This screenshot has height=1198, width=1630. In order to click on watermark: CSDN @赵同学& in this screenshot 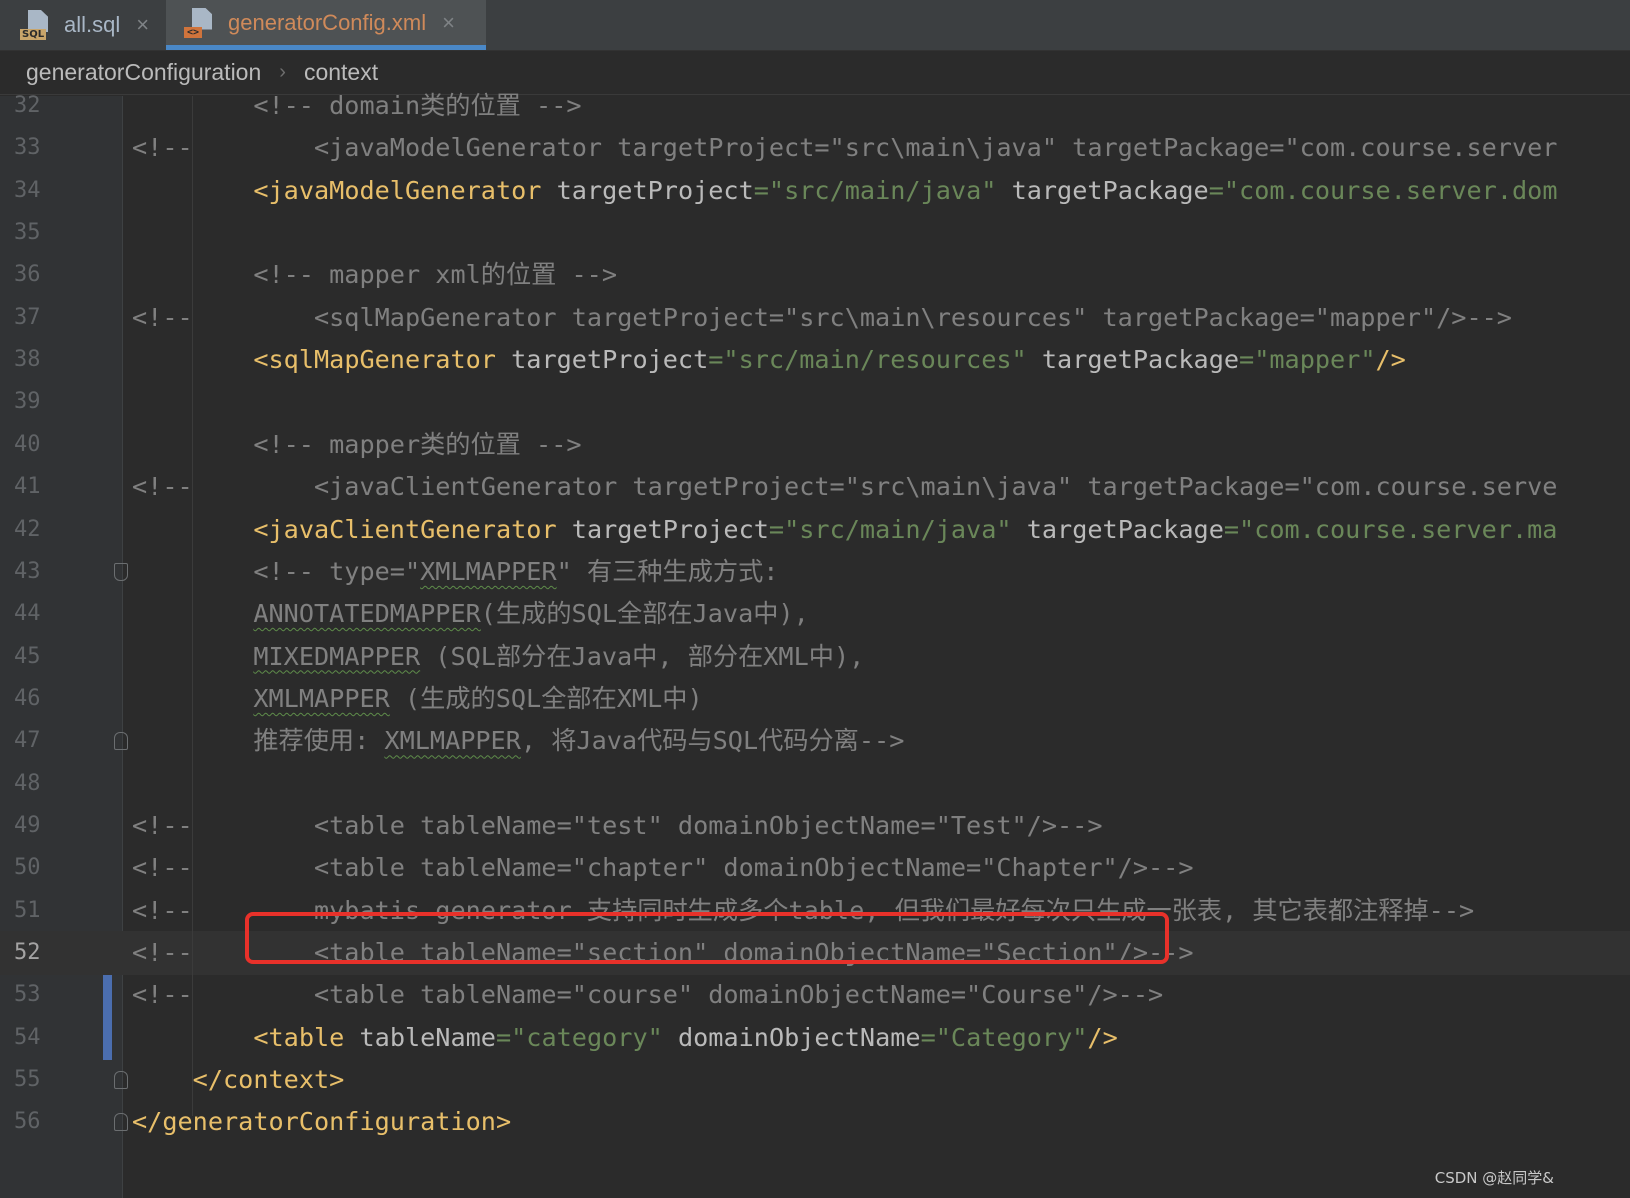, I will do `click(1494, 1178)`.